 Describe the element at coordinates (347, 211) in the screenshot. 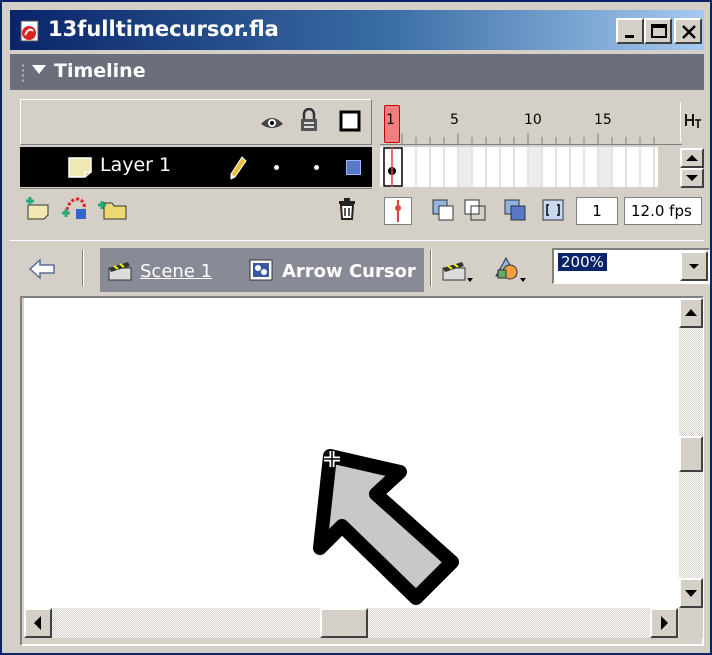

I see `trash-icon` at that location.